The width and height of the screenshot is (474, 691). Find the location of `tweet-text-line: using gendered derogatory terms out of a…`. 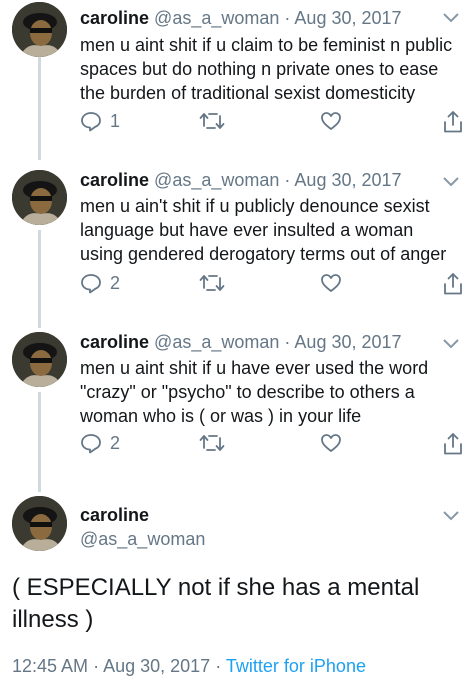

tweet-text-line: using gendered derogatory terms out of a… is located at coordinates (263, 254).